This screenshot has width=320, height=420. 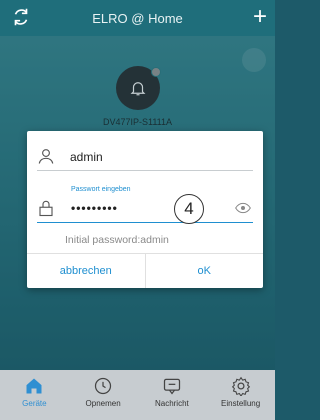 I want to click on nav-item-settings: Einstellung, so click(x=240, y=395).